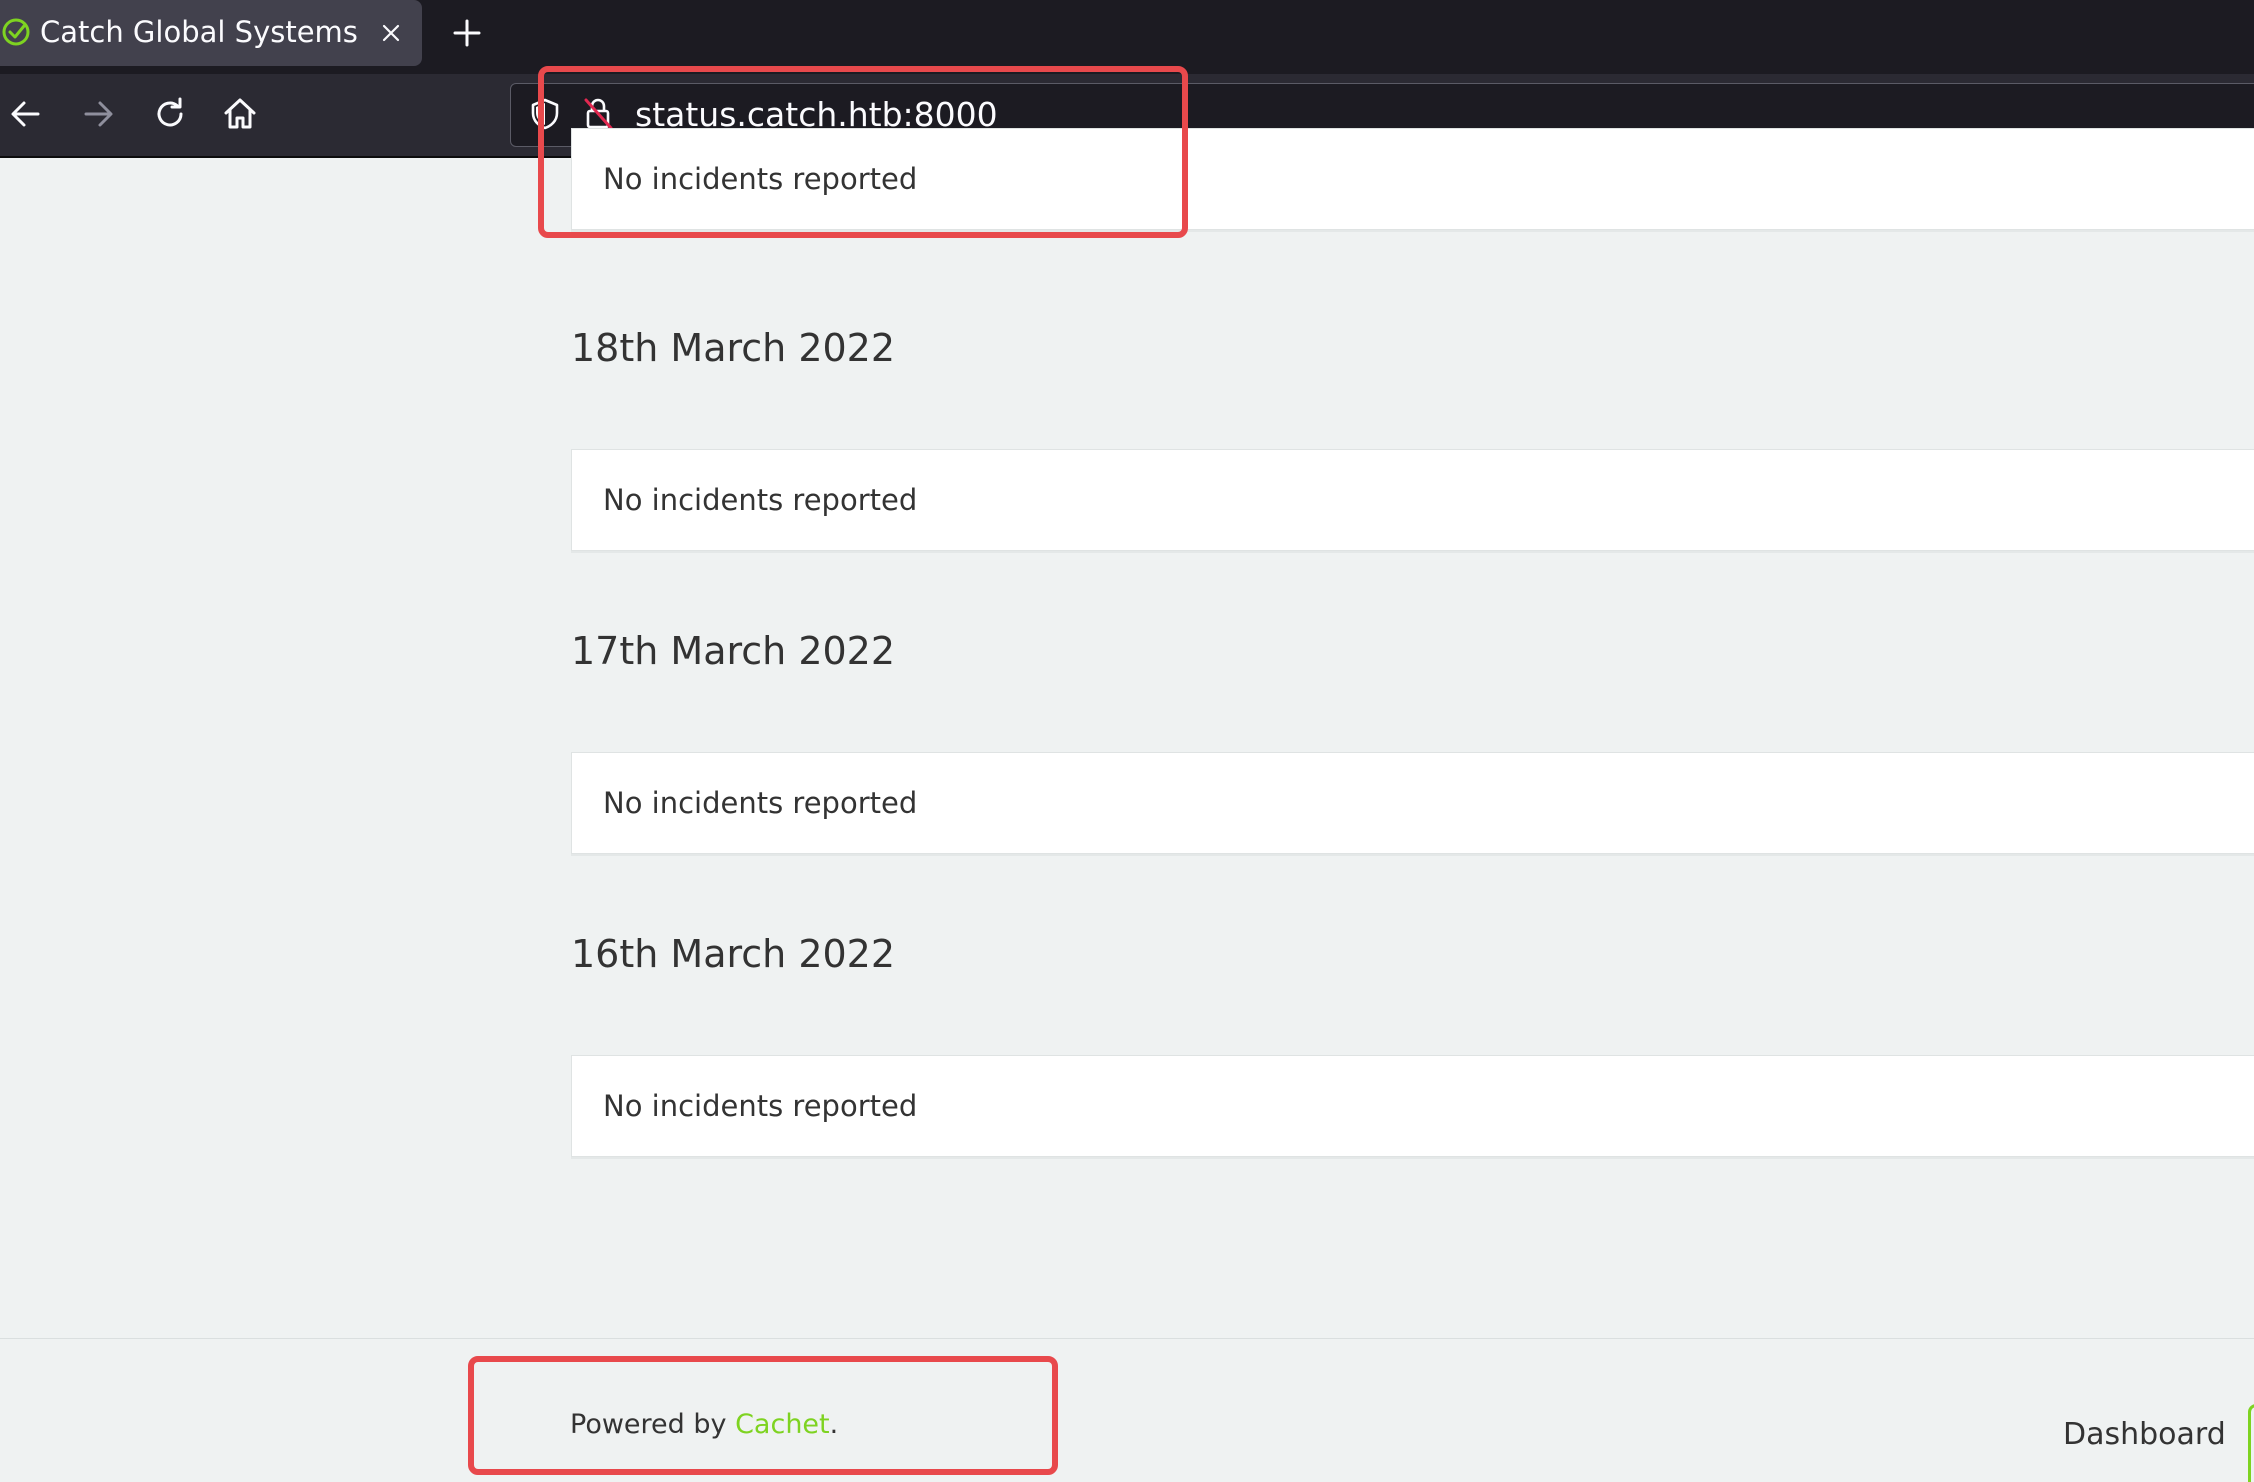  What do you see at coordinates (26, 114) in the screenshot?
I see `back-arrow-icon` at bounding box center [26, 114].